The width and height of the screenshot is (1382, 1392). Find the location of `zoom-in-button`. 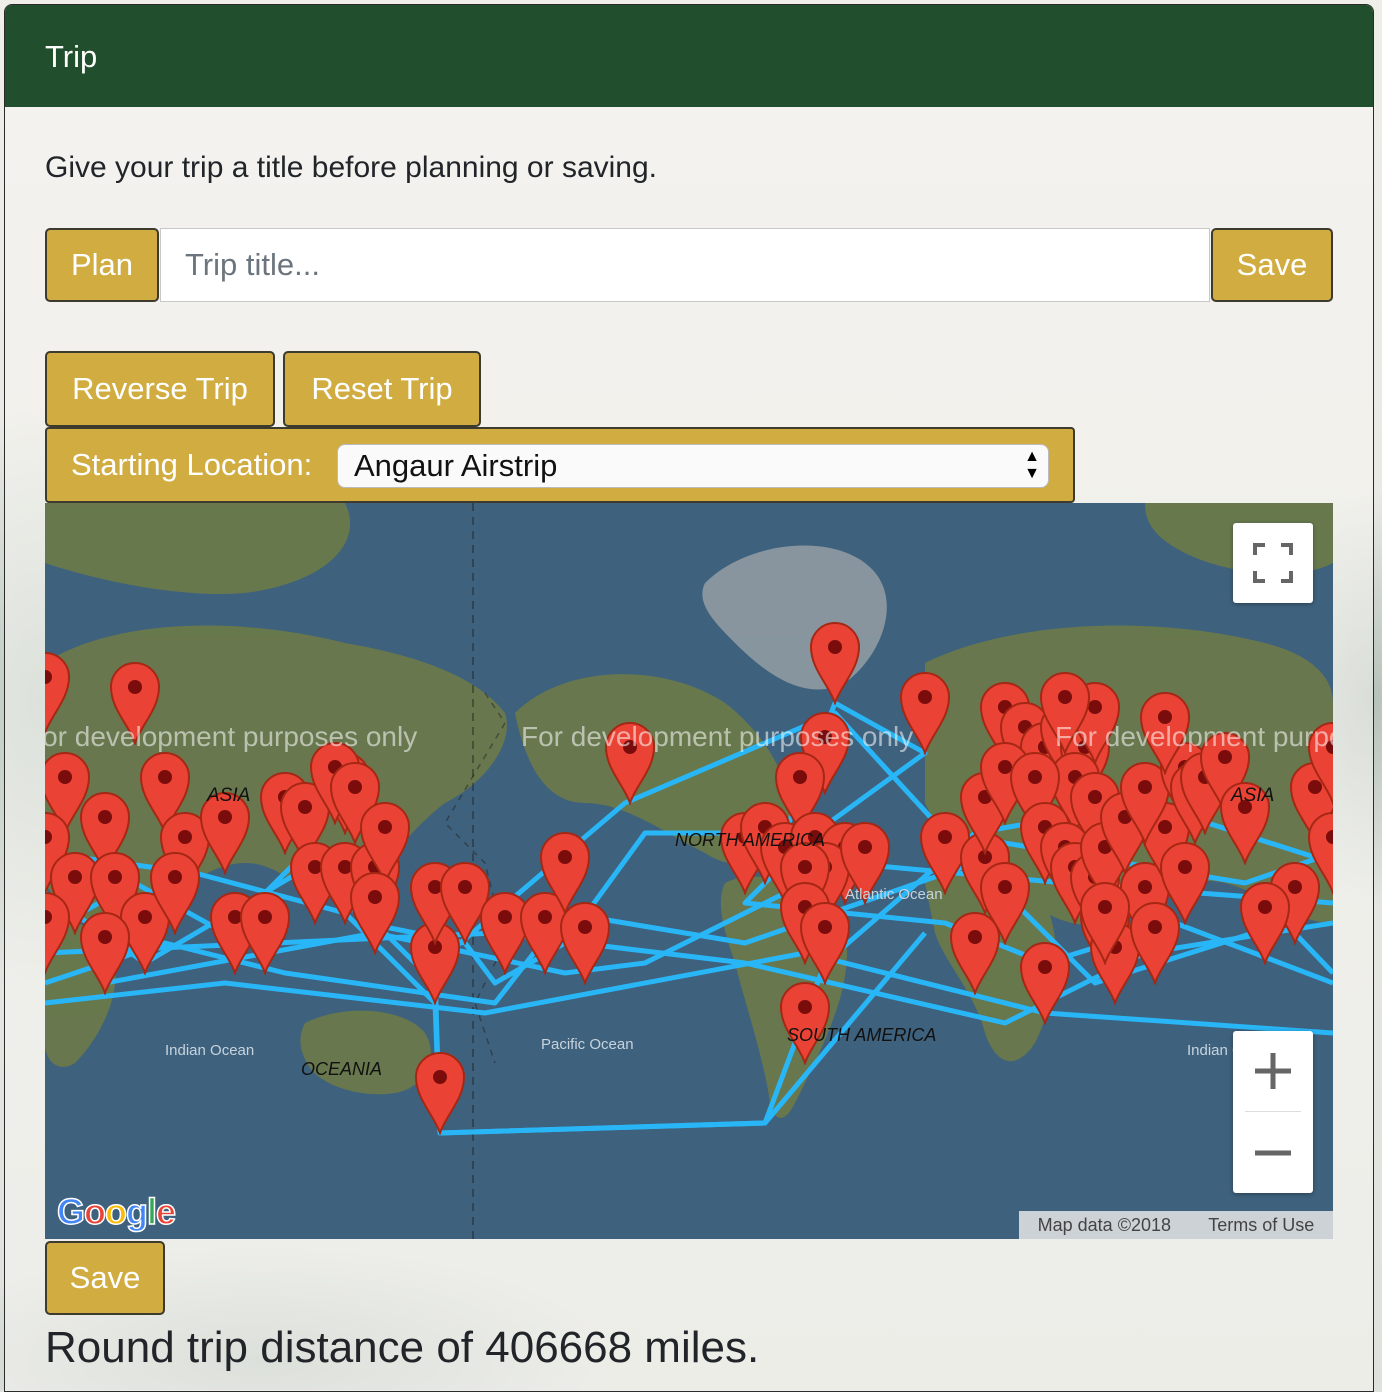

zoom-in-button is located at coordinates (1273, 1071).